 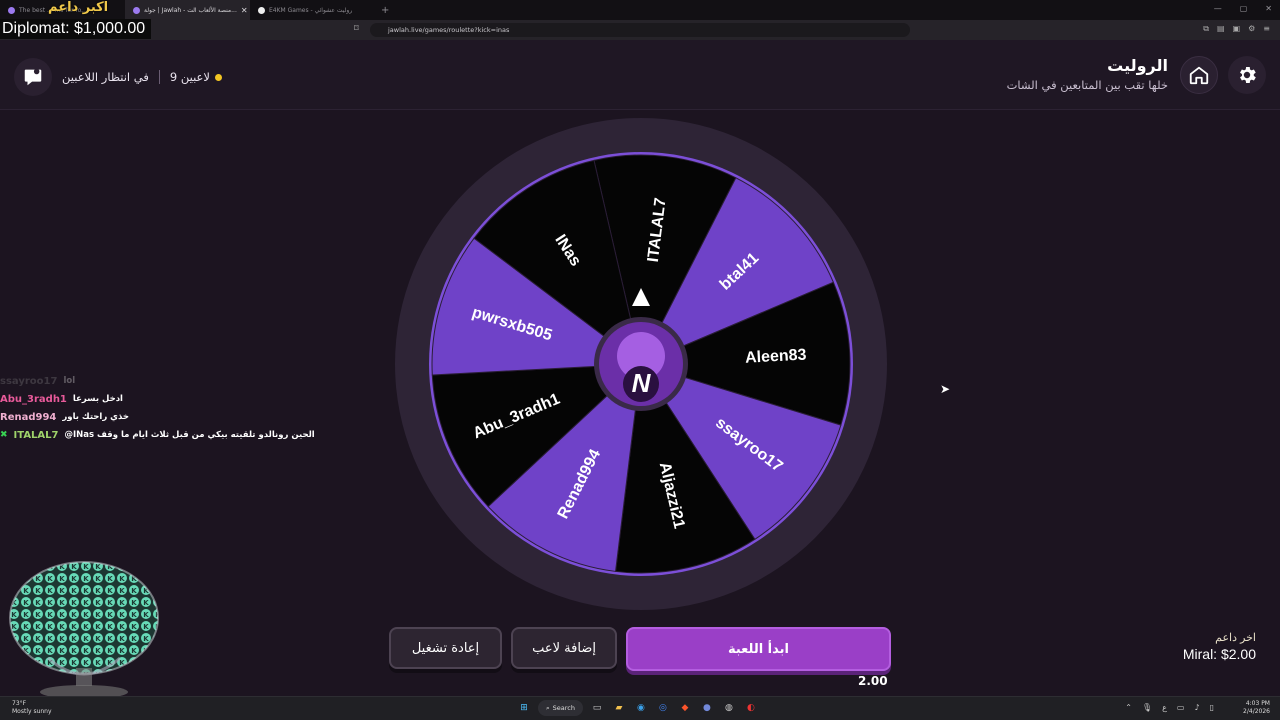 What do you see at coordinates (218, 77) in the screenshot?
I see `status-dot-icon` at bounding box center [218, 77].